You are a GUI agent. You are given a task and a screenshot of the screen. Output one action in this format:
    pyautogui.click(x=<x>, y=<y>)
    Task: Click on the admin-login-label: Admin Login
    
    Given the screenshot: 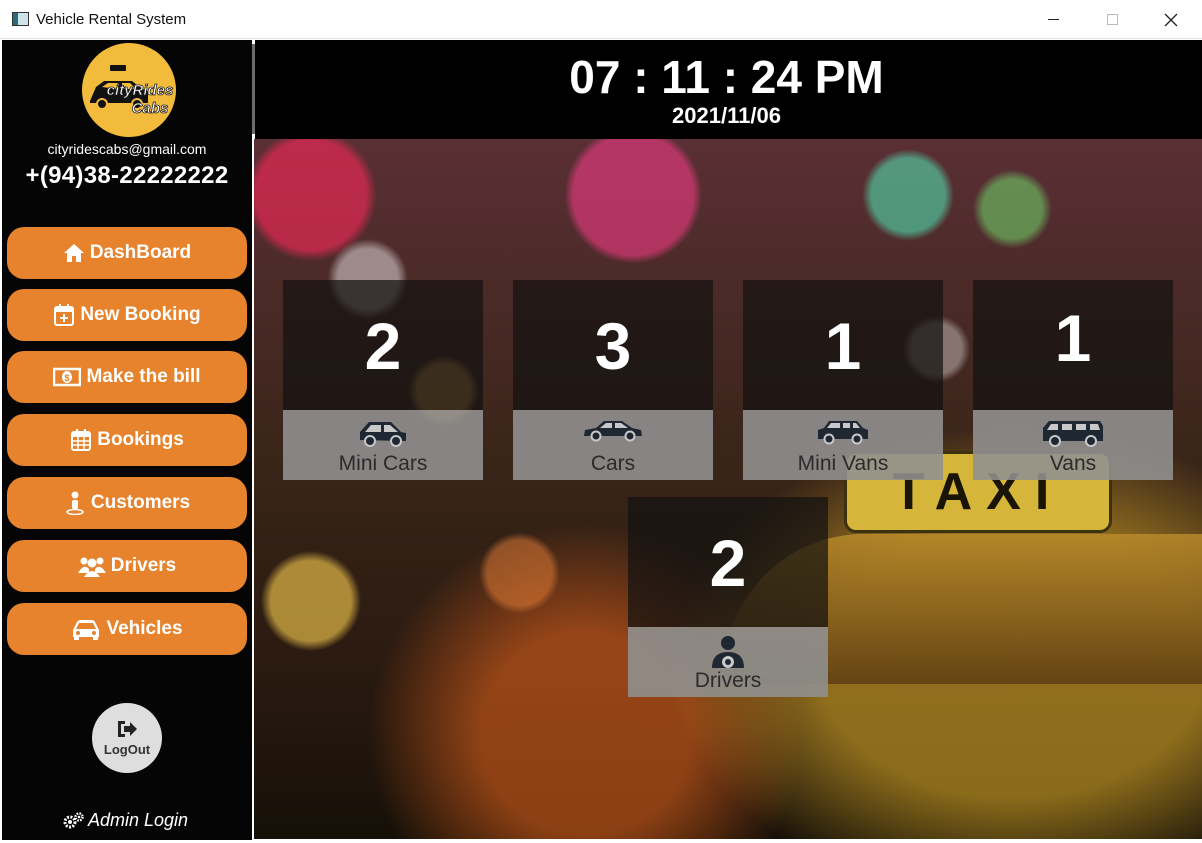 What is the action you would take?
    pyautogui.click(x=138, y=820)
    